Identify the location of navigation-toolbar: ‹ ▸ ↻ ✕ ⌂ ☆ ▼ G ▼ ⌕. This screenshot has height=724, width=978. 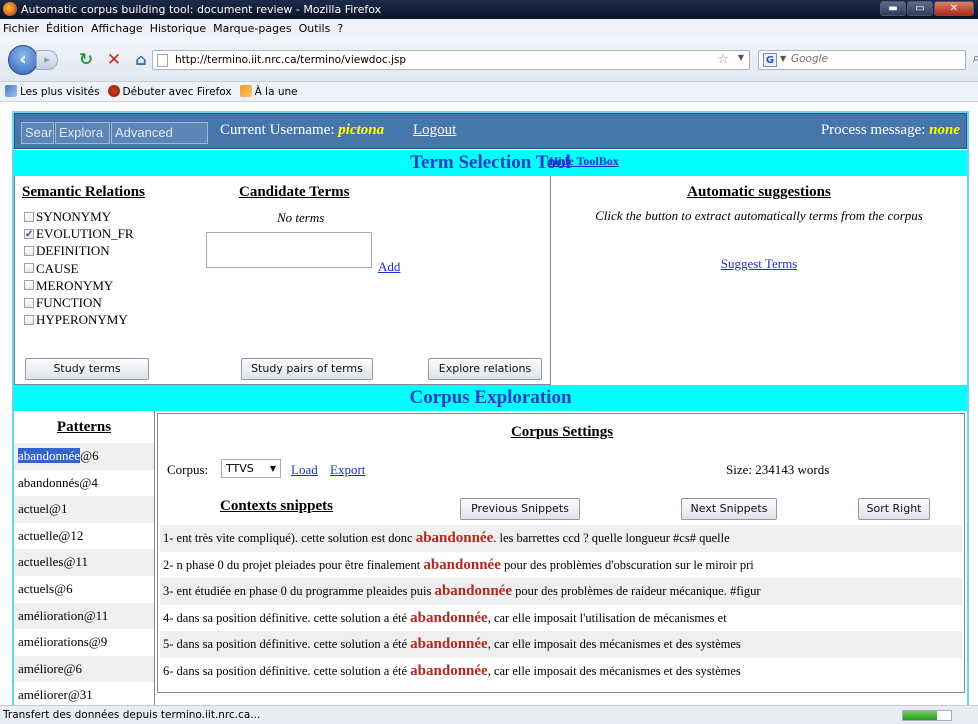
(489, 60).